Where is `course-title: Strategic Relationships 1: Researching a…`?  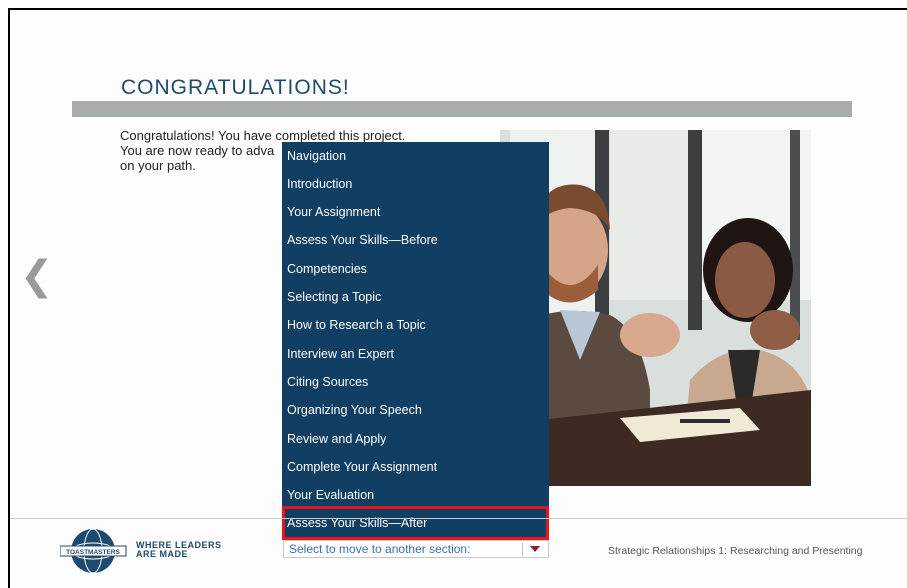 course-title: Strategic Relationships 1: Researching a… is located at coordinates (735, 551).